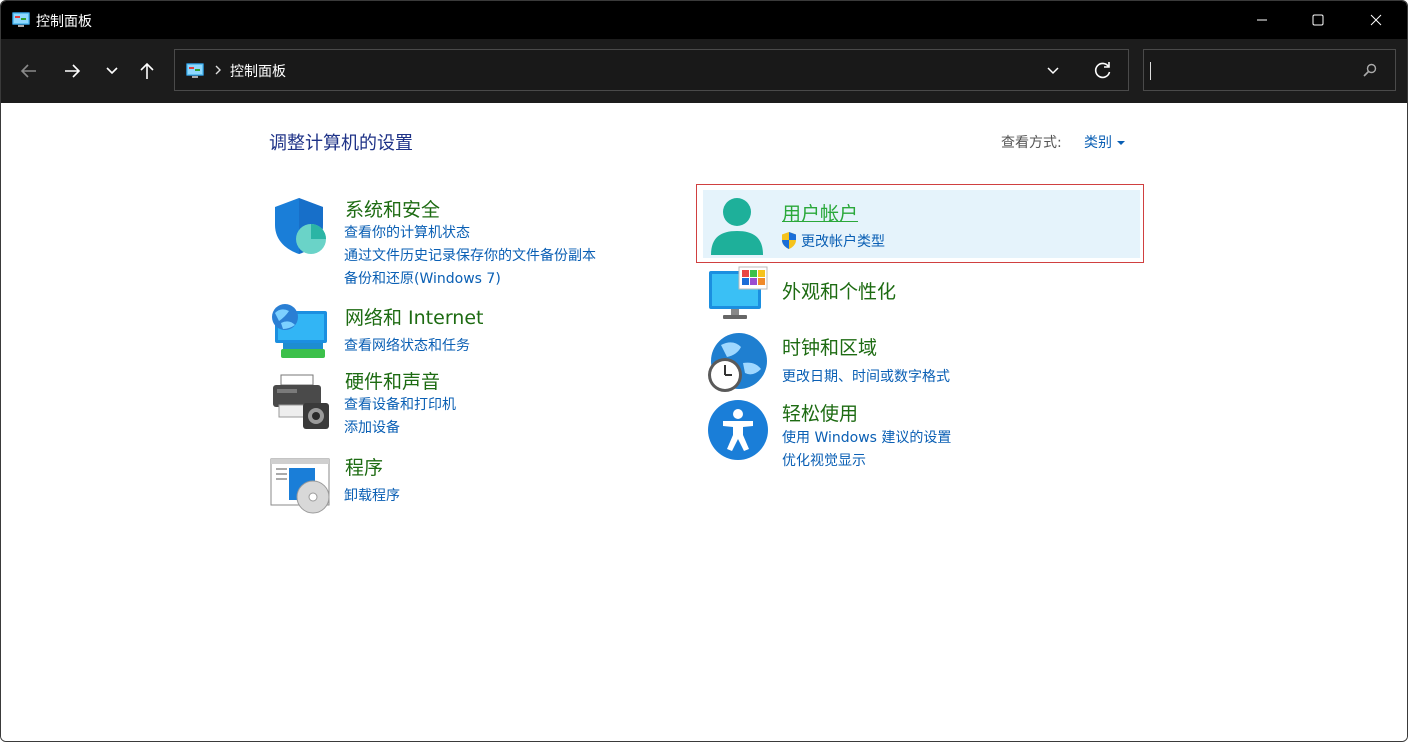 This screenshot has width=1408, height=742. What do you see at coordinates (341, 143) in the screenshot?
I see `page-title: 调整计算机的设置` at bounding box center [341, 143].